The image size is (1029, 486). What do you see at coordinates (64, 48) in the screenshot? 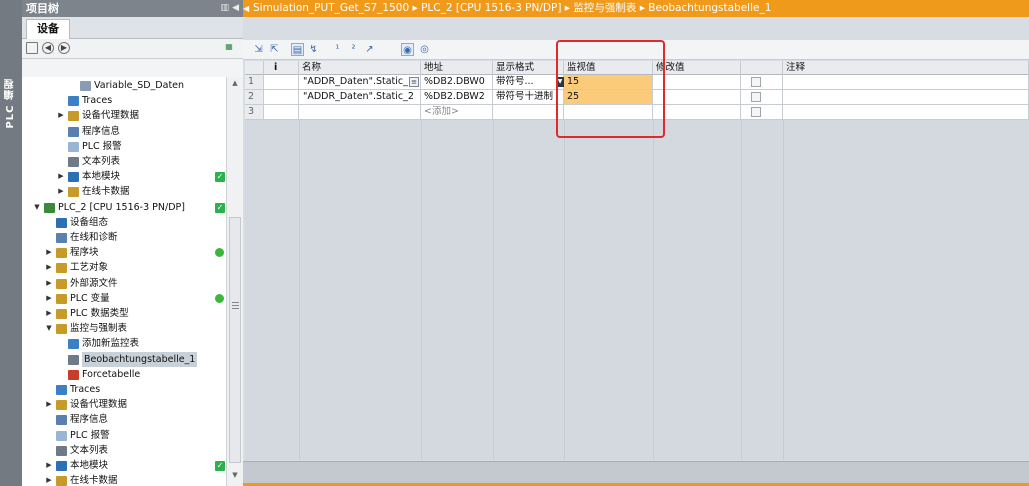
I see `forward-icon: ▶` at bounding box center [64, 48].